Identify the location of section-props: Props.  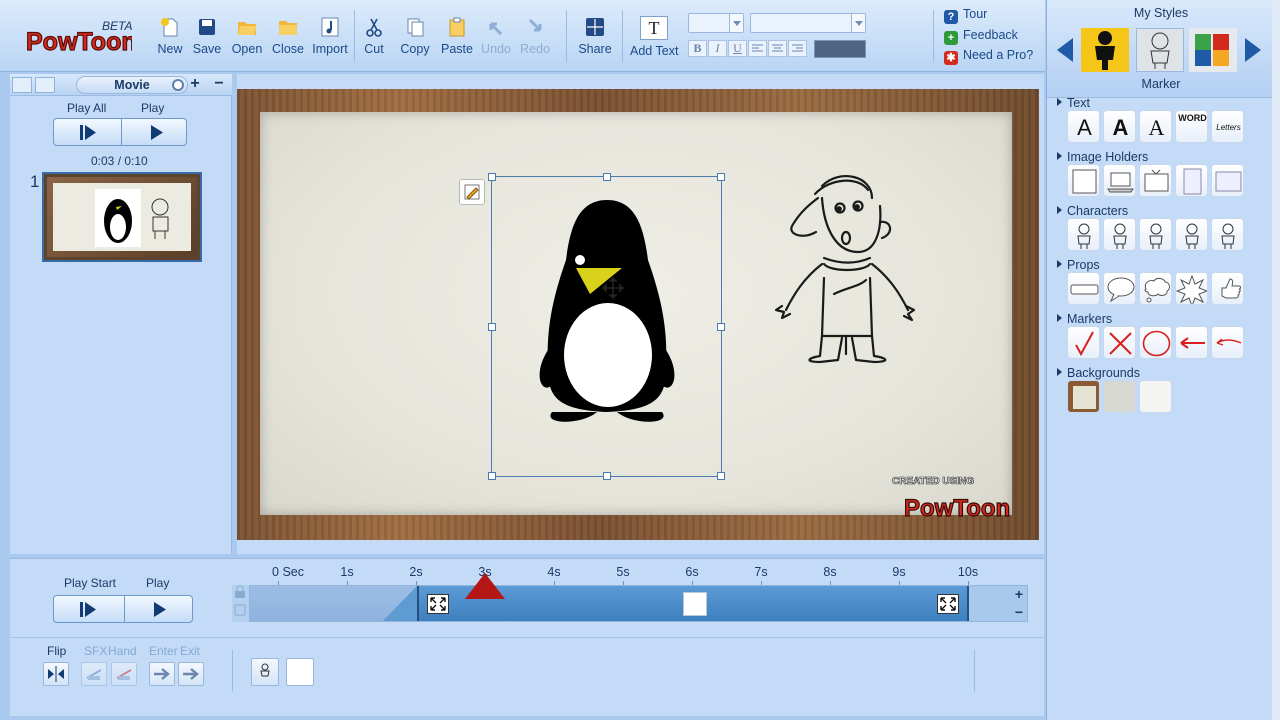
(1078, 265).